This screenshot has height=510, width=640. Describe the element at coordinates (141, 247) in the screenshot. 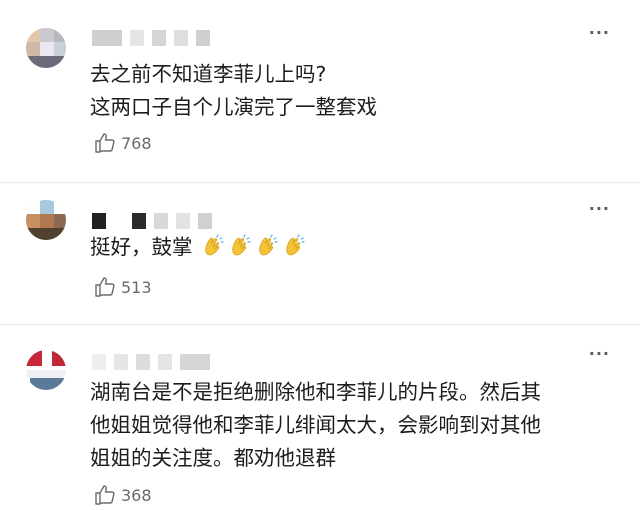

I see `comment-text-content: 挺好，鼓掌` at that location.